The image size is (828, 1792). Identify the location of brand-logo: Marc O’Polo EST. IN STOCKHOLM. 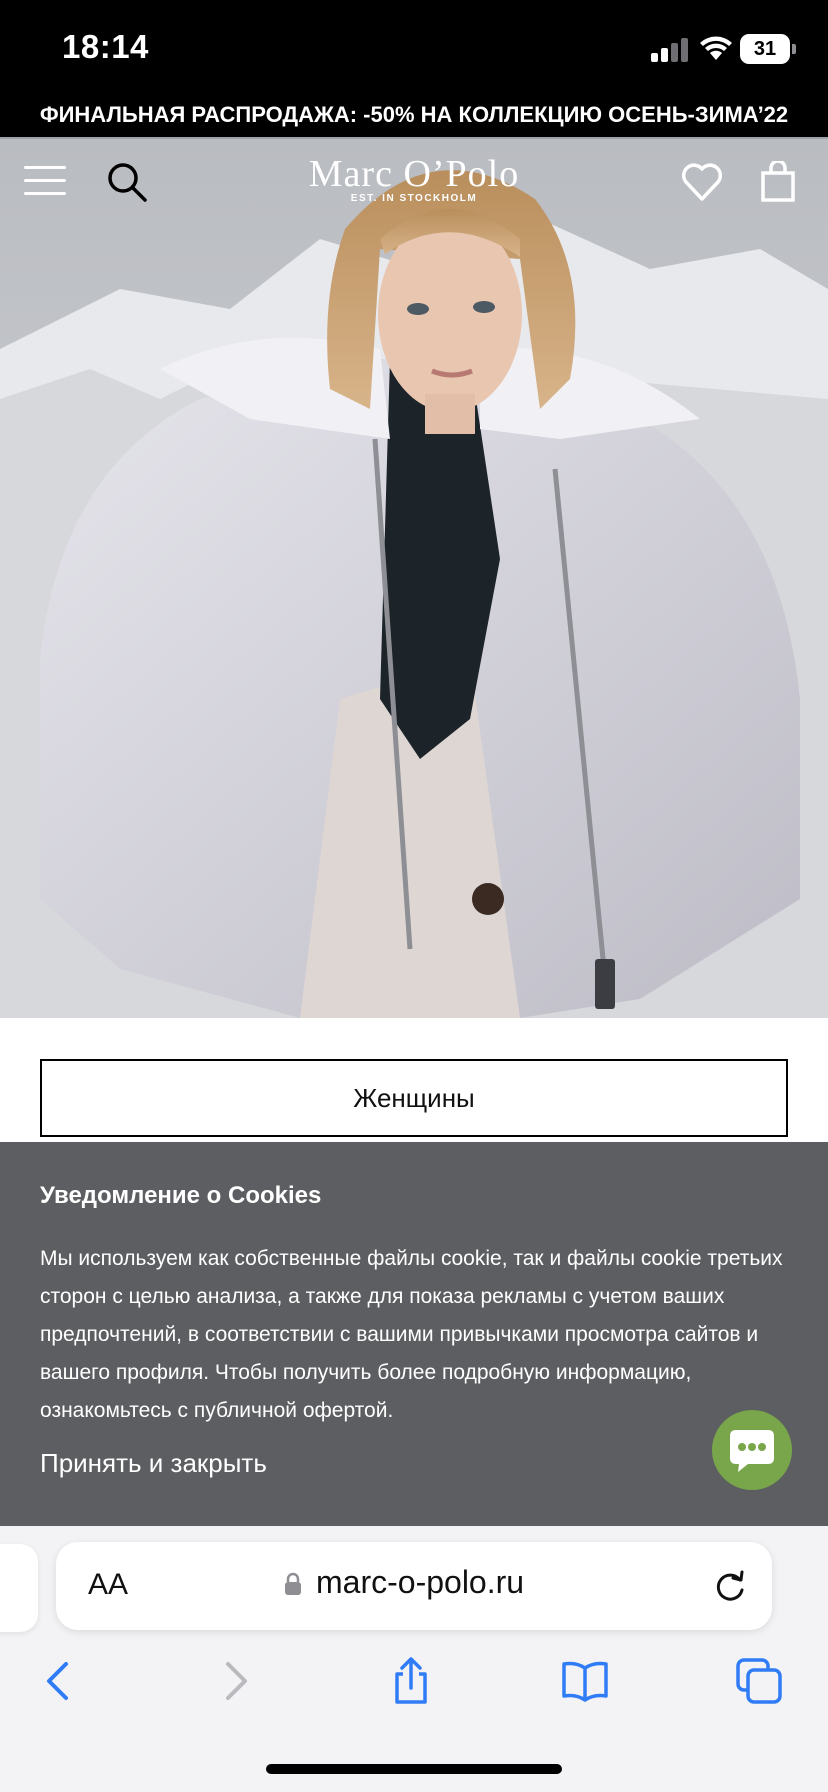
(414, 178).